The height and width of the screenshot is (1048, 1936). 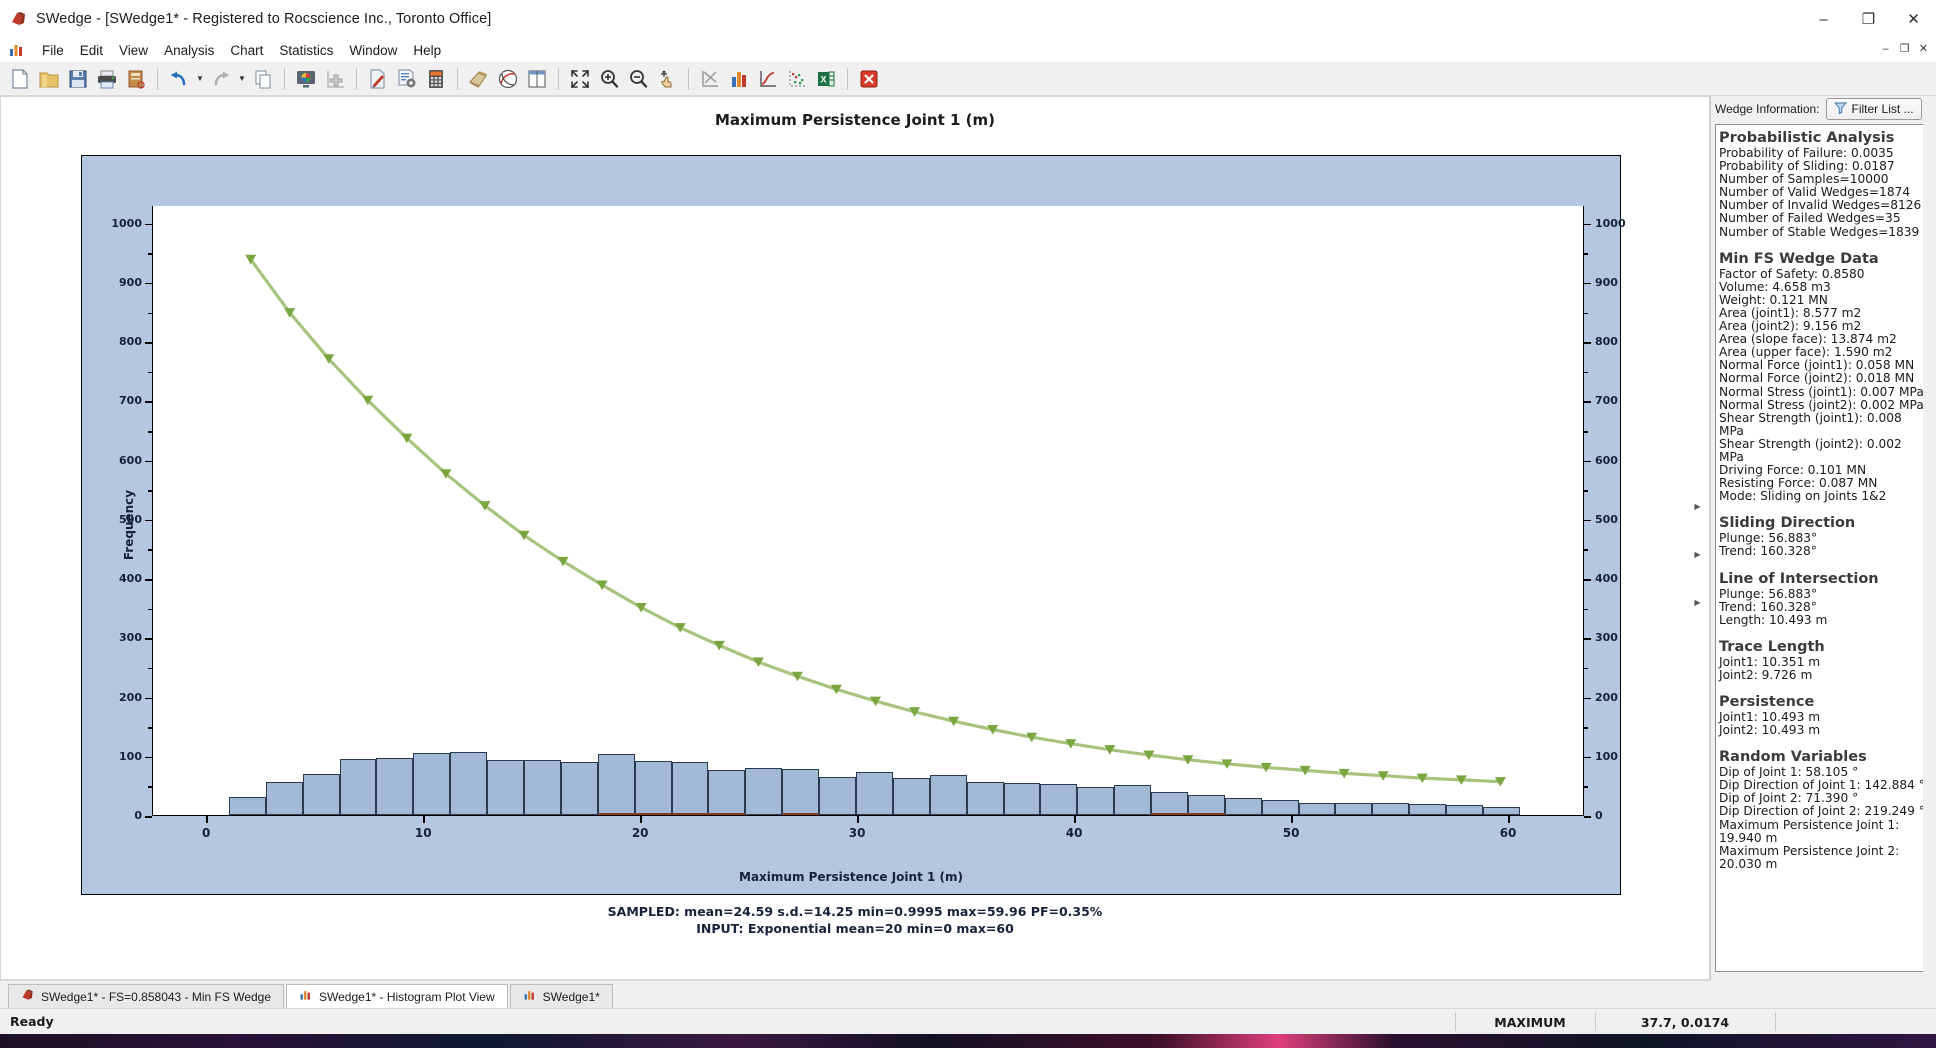 I want to click on view-tab: SWedge1*, so click(x=561, y=996).